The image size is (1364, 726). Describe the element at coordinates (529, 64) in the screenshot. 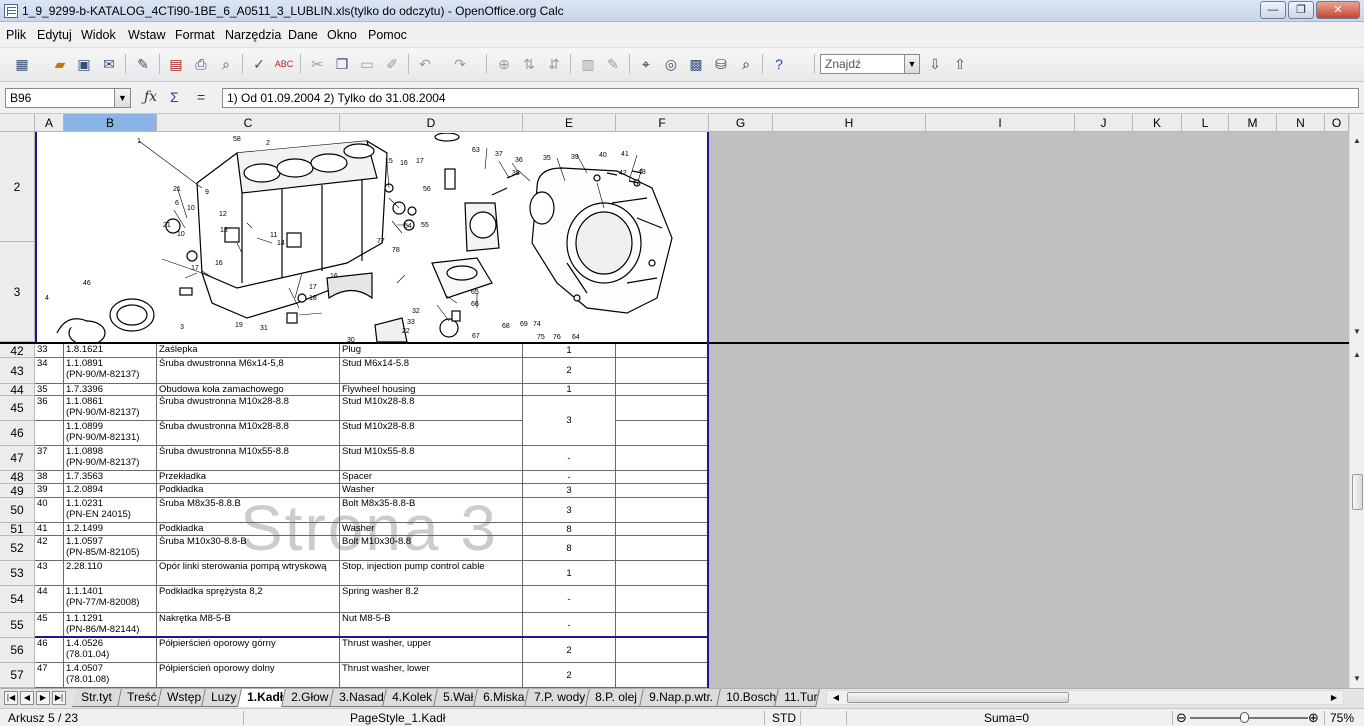

I see `sort-ascending-icon: ⇅` at that location.